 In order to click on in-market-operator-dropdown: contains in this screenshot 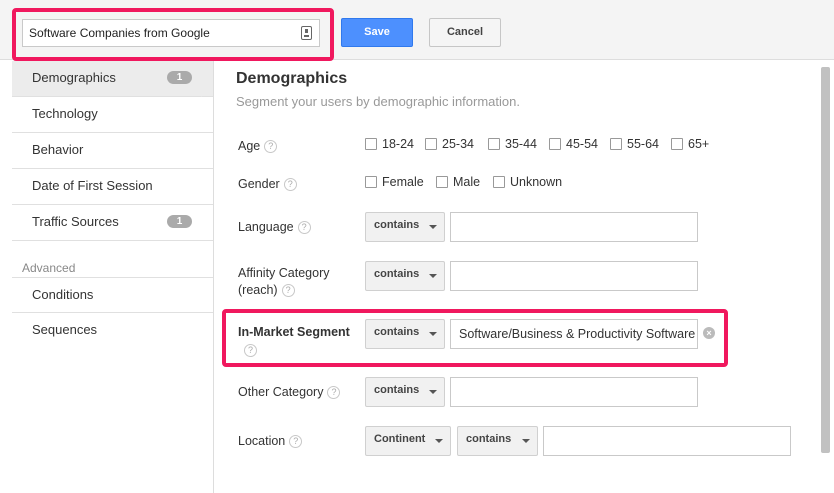, I will do `click(405, 334)`.